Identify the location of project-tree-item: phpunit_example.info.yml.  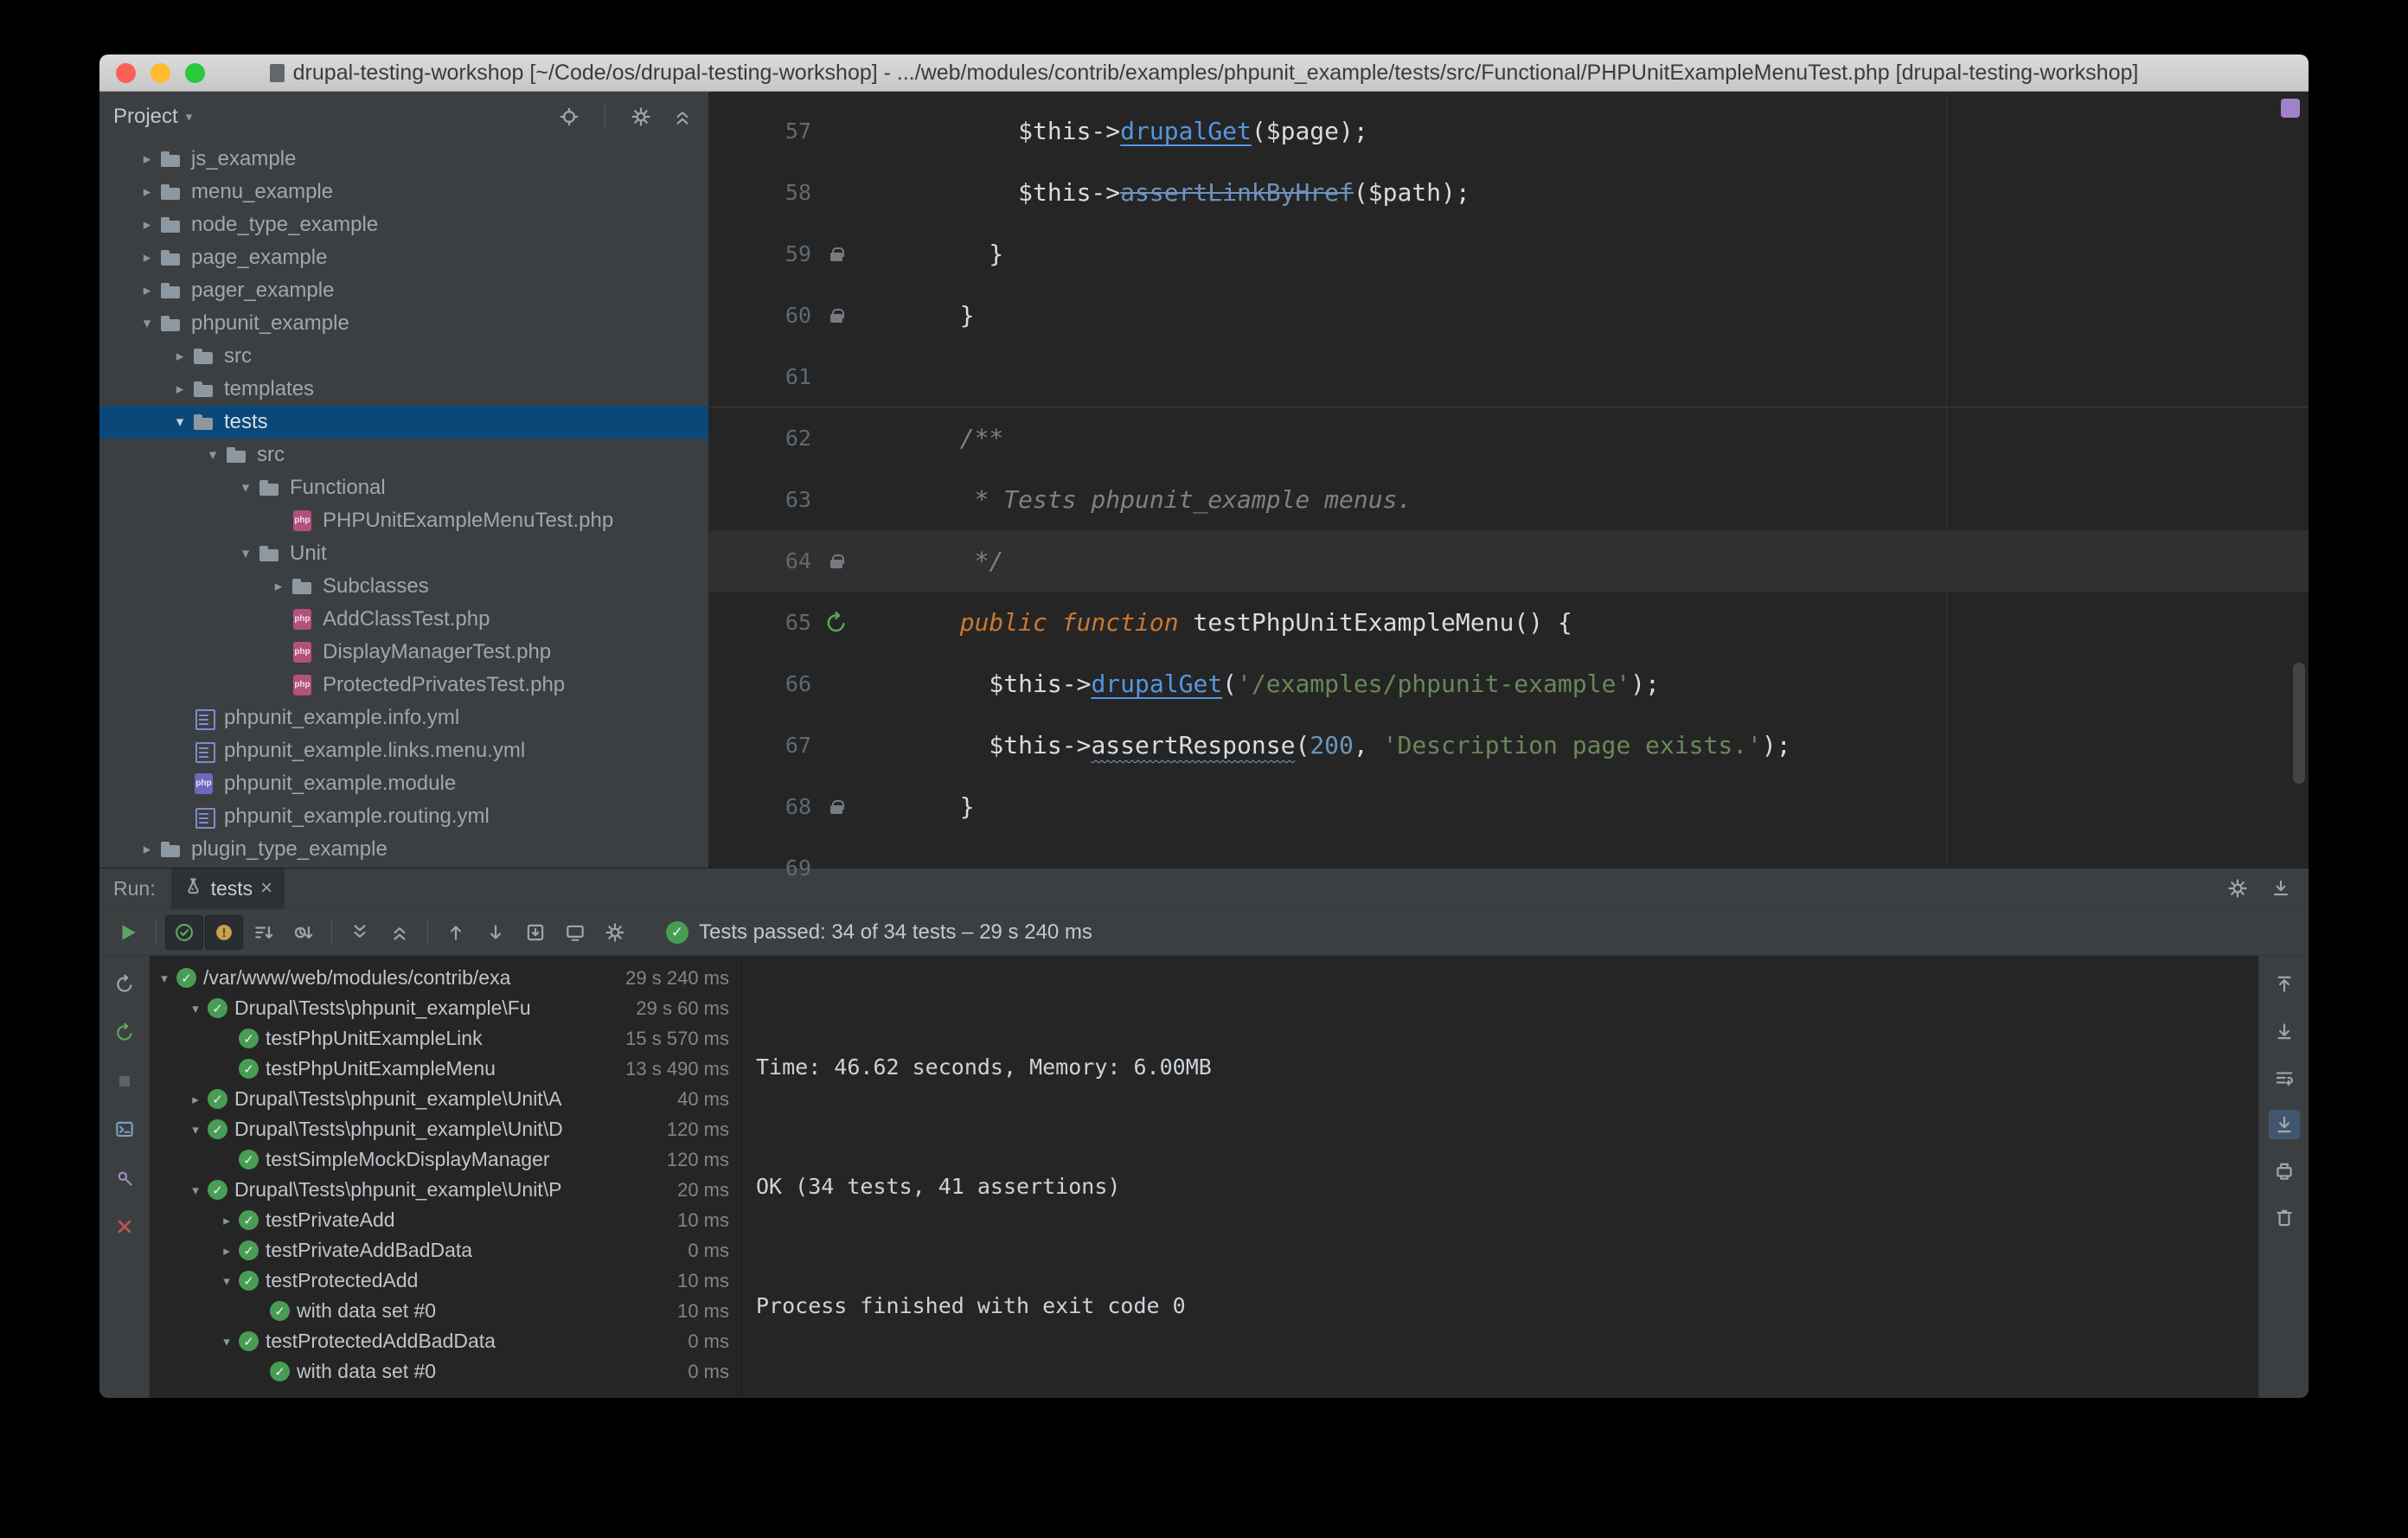
(403, 718).